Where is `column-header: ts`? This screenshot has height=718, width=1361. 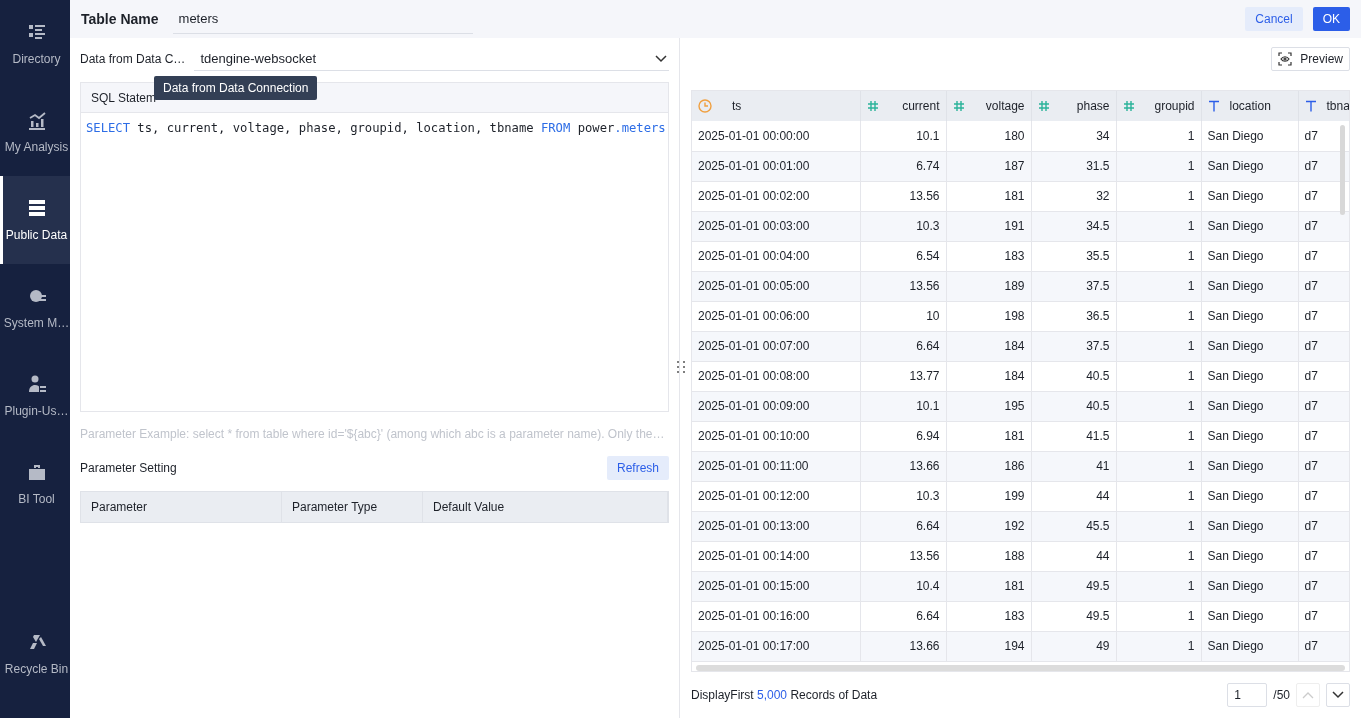
column-header: ts is located at coordinates (776, 106).